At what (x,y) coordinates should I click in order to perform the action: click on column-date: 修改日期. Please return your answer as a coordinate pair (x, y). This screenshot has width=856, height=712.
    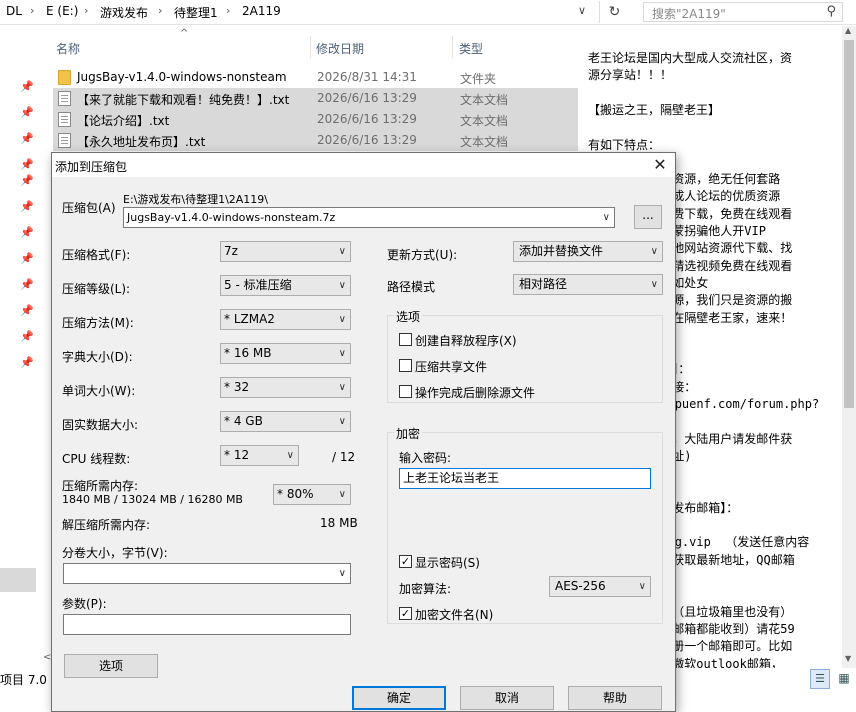
    Looking at the image, I should click on (340, 48).